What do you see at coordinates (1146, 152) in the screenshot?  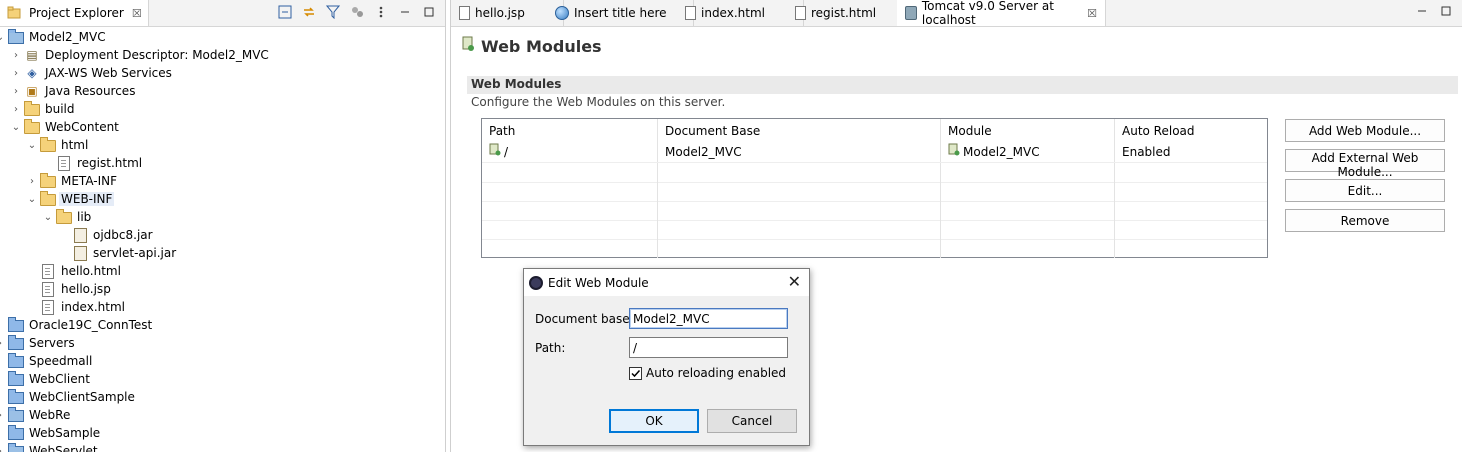 I see `table-cell: Enabled` at bounding box center [1146, 152].